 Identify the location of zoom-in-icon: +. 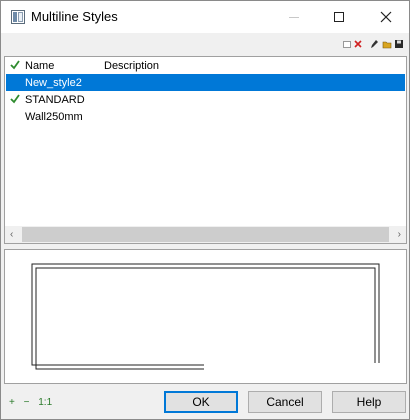
(12, 402).